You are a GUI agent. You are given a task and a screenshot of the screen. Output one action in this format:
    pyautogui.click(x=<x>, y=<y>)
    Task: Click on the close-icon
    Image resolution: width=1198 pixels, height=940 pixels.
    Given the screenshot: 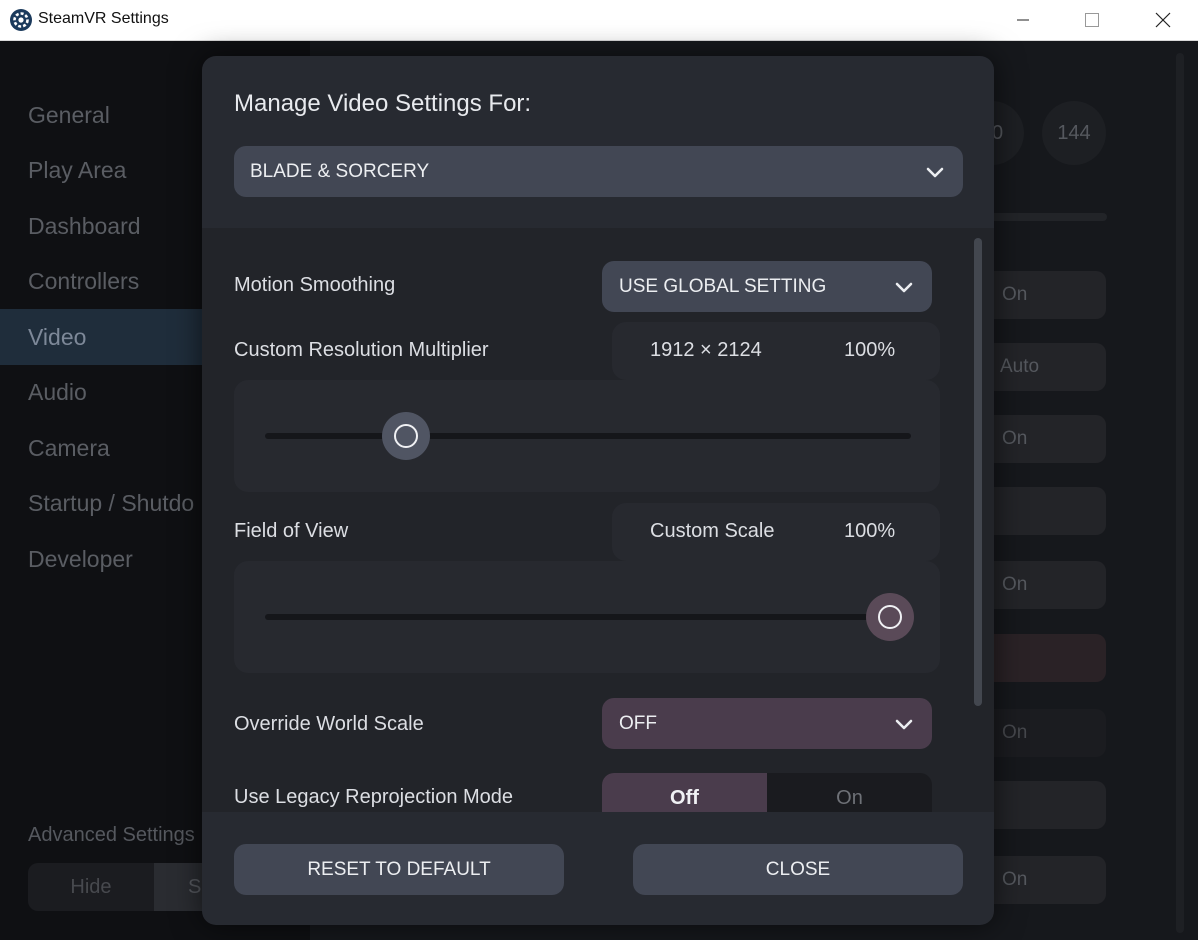 What is the action you would take?
    pyautogui.click(x=1163, y=20)
    